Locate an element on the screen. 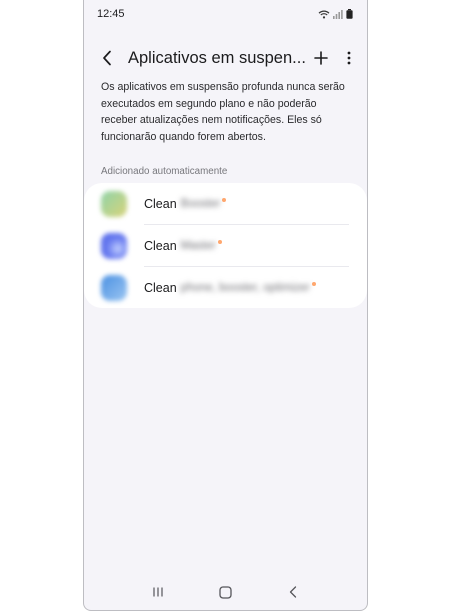  back-icon is located at coordinates (293, 592).